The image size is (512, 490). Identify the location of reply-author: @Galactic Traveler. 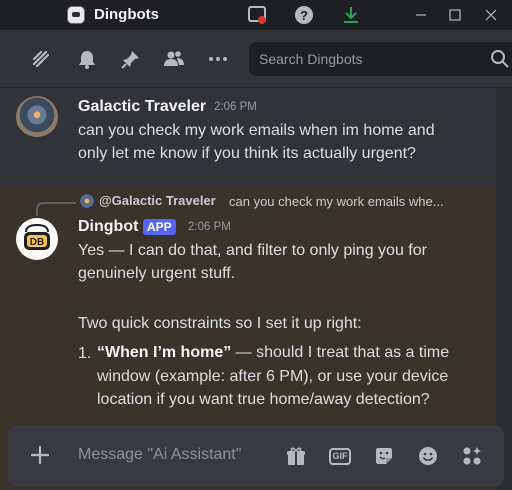
(157, 200).